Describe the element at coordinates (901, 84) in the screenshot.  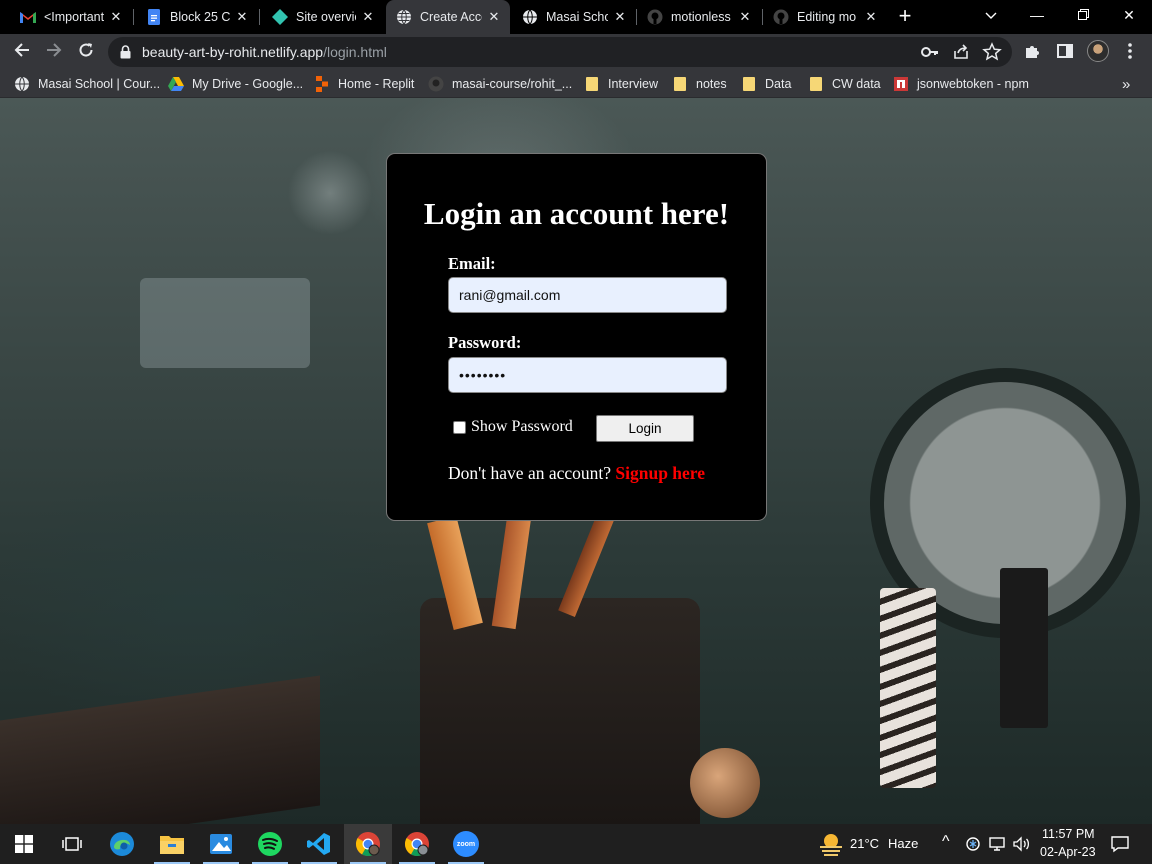
I see `npm-icon` at that location.